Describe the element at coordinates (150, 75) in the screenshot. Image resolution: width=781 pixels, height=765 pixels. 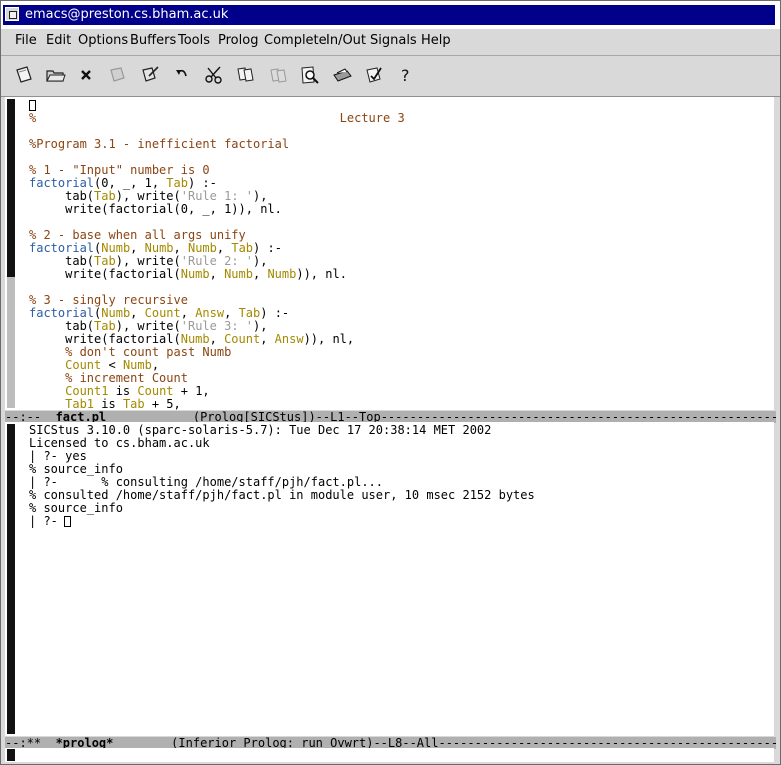
I see `save-as-icon` at that location.